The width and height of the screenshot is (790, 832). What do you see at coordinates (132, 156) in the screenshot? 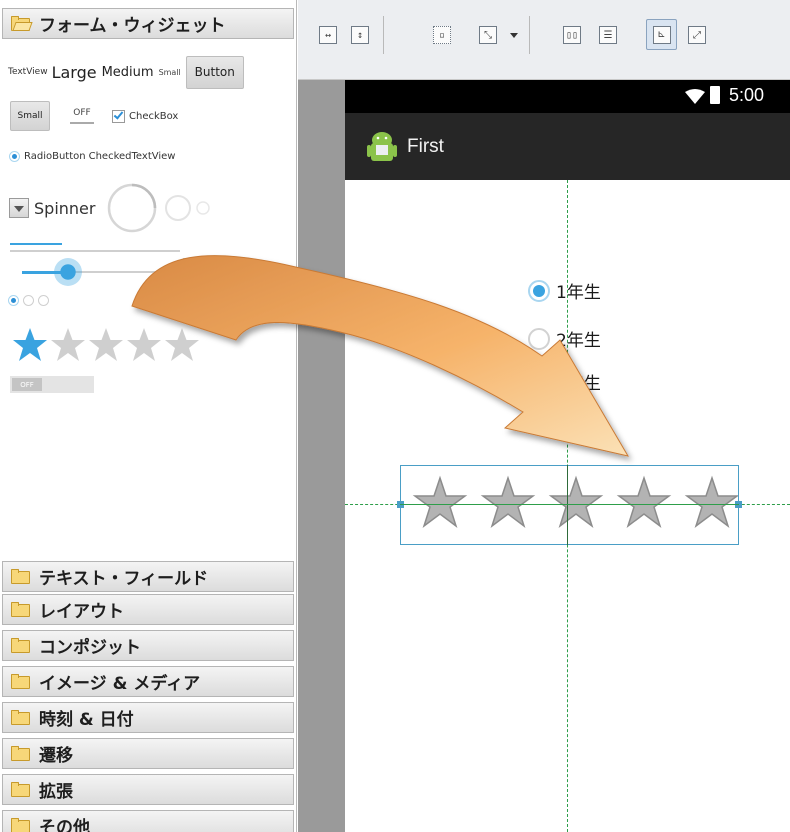
I see `widget-checked-textview: CheckedTextView` at bounding box center [132, 156].